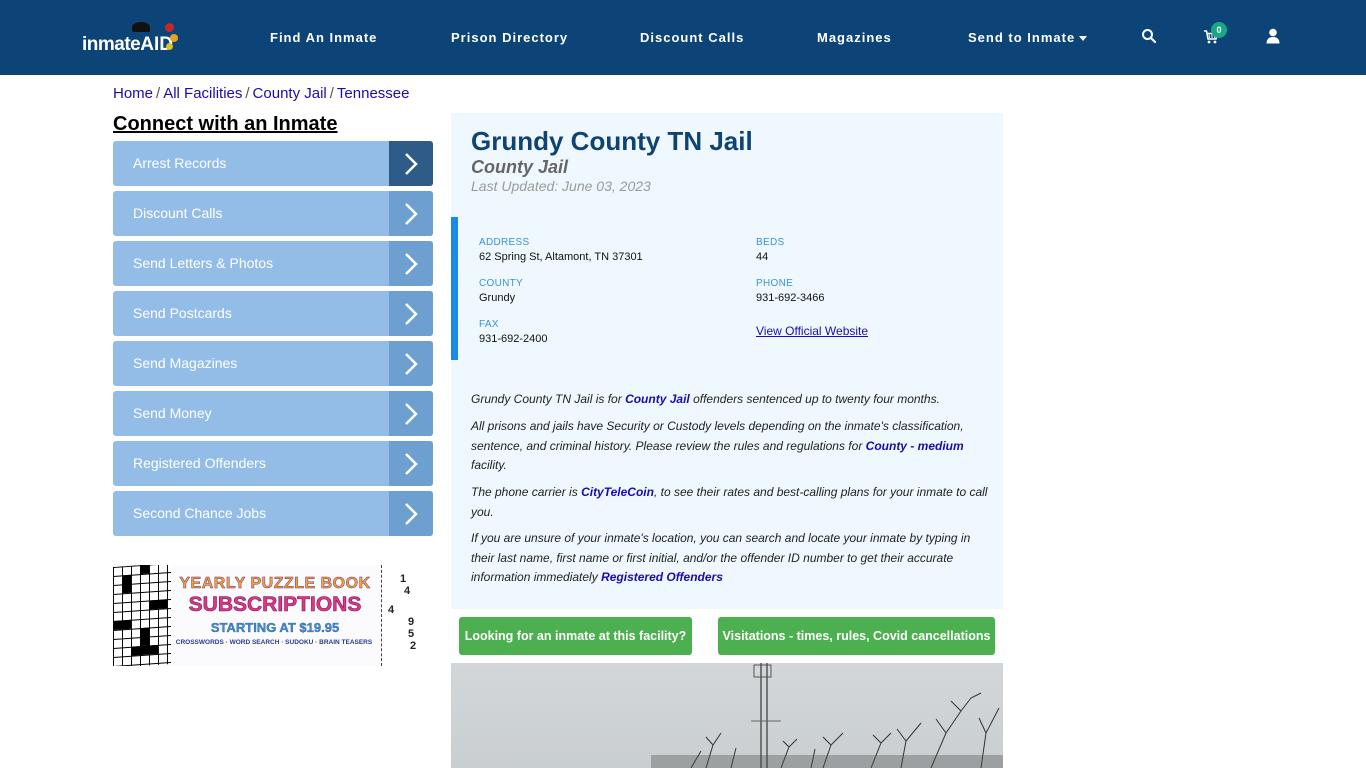 This screenshot has height=768, width=1366. Describe the element at coordinates (141, 27) in the screenshot. I see `logo-hat-icon` at that location.